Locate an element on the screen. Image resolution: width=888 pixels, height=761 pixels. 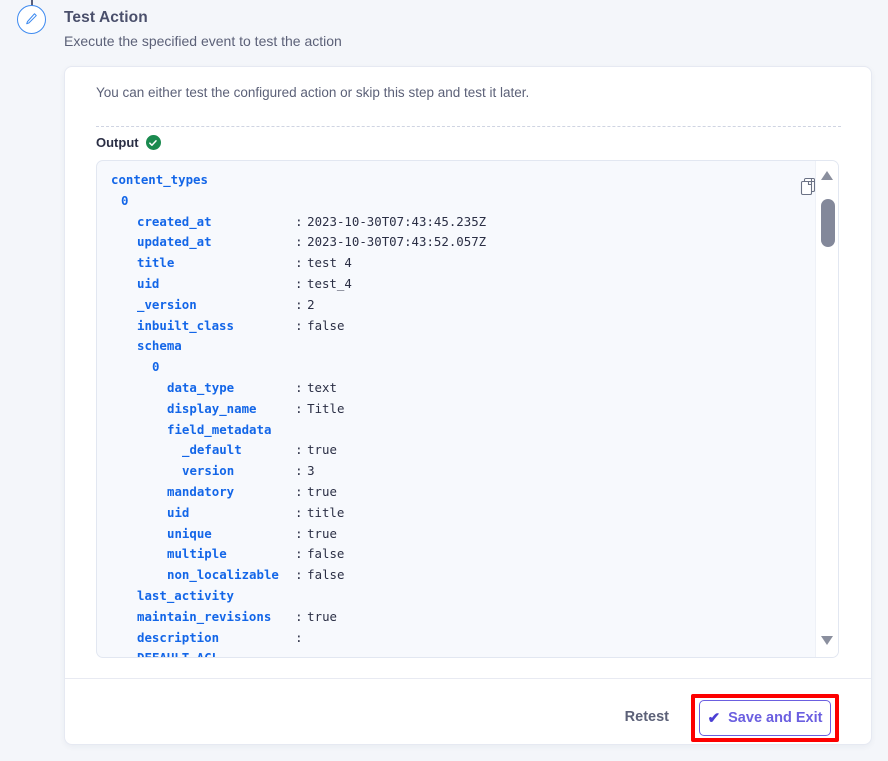
check-circle-icon is located at coordinates (153, 142).